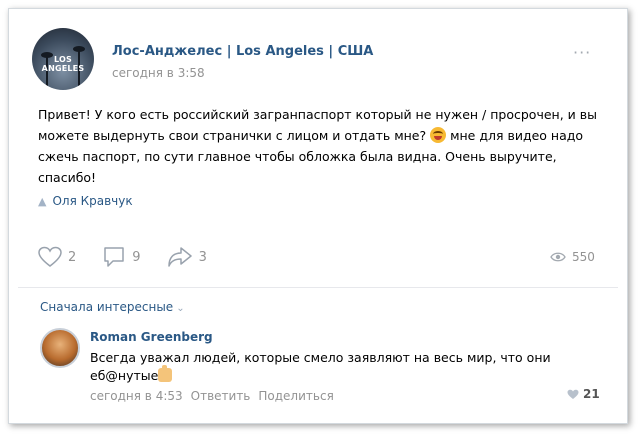  Describe the element at coordinates (165, 373) in the screenshot. I see `thumbs-up-icon` at that location.